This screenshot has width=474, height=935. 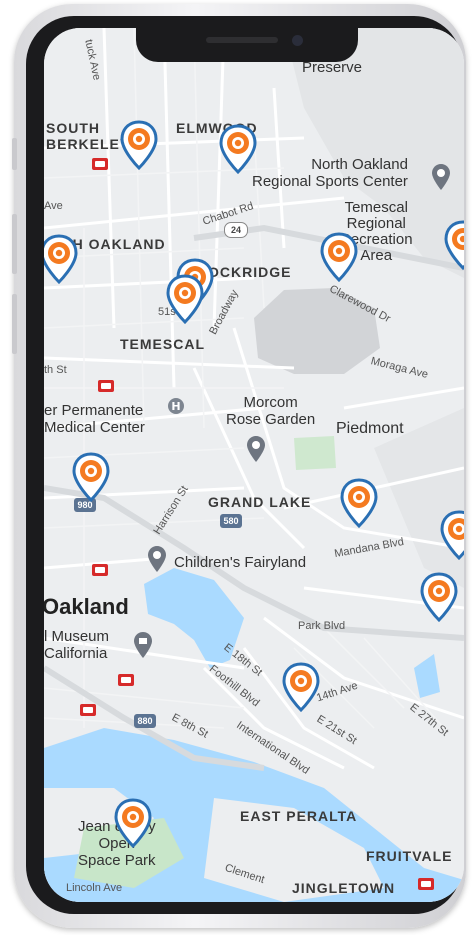 I want to click on place-label-museum-california: l Museum California, so click(x=77, y=645).